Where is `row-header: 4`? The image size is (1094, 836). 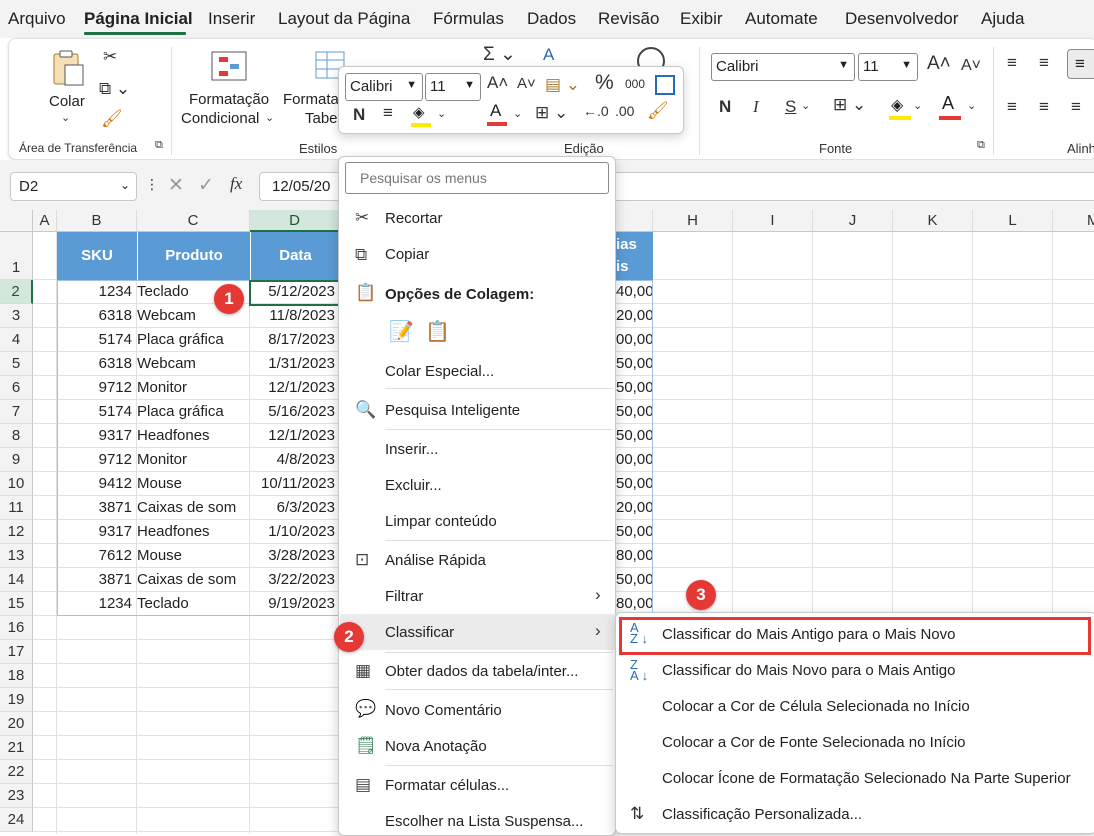
row-header: 4 is located at coordinates (16, 340).